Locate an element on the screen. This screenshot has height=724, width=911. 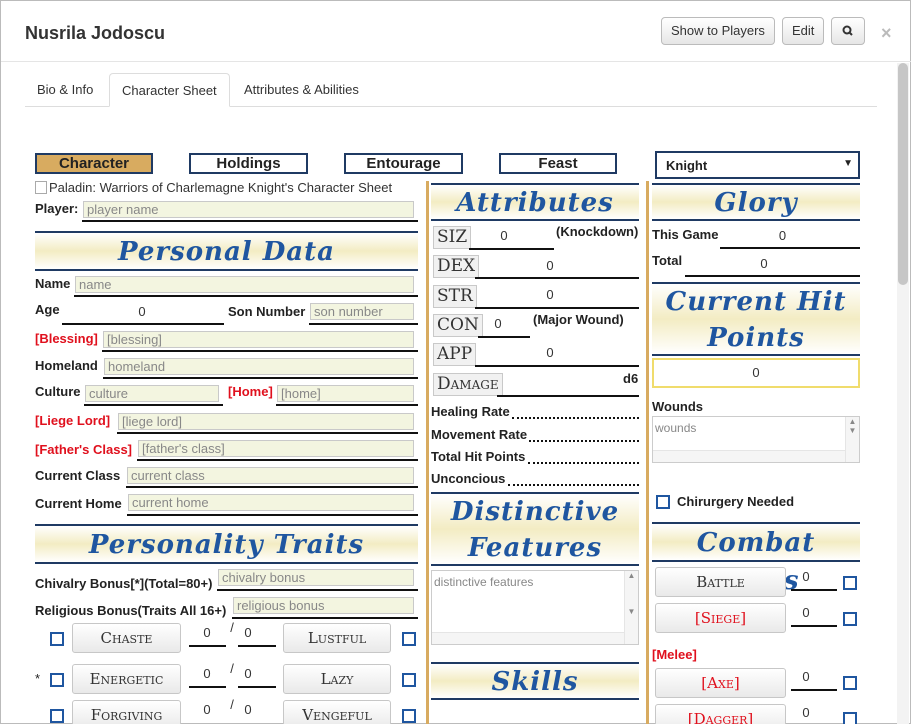
home-input: [home] is located at coordinates (345, 393).